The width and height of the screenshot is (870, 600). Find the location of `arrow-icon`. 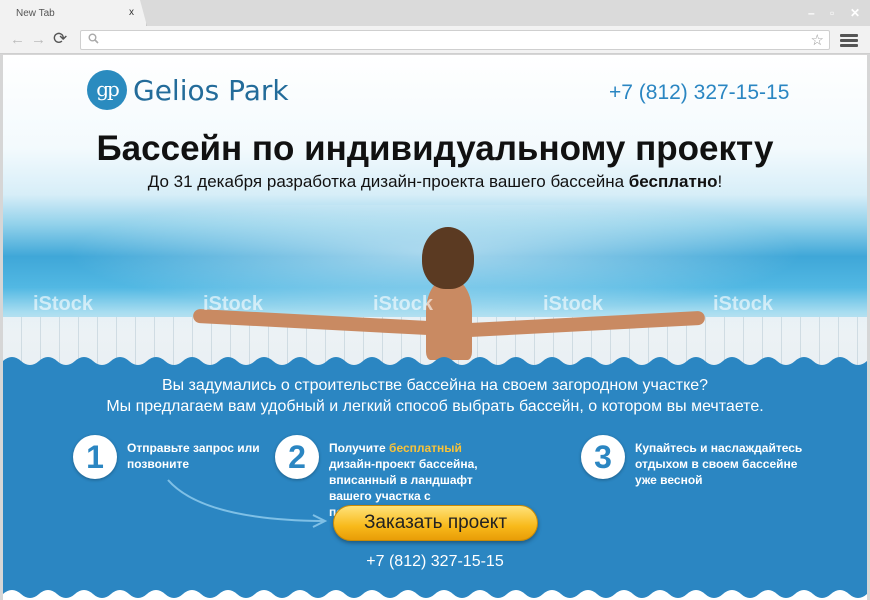

arrow-icon is located at coordinates (247, 503).